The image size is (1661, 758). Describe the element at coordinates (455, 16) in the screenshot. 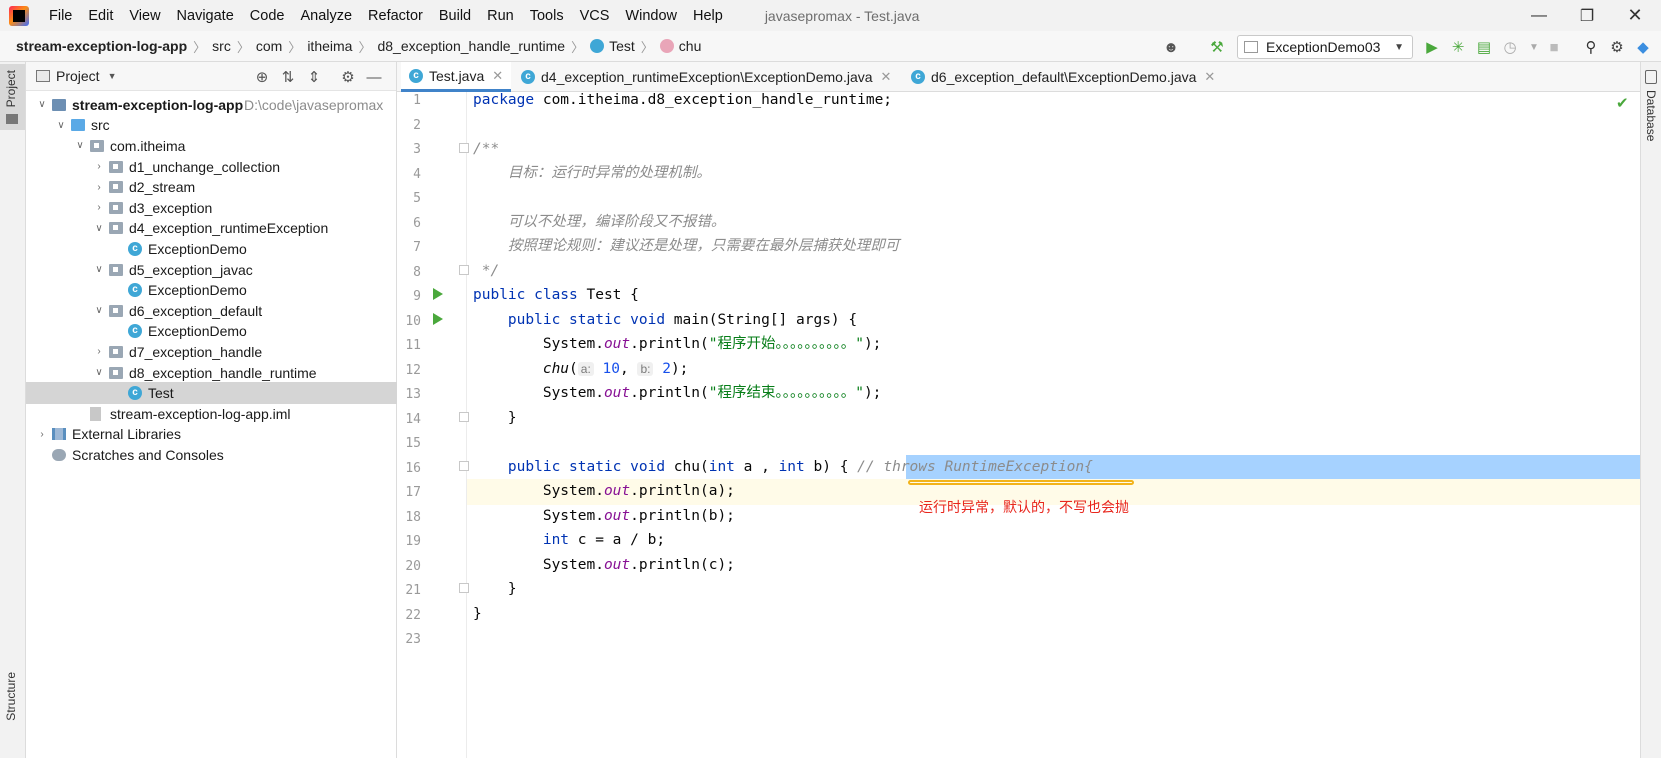

I see `menu-build: Build` at that location.